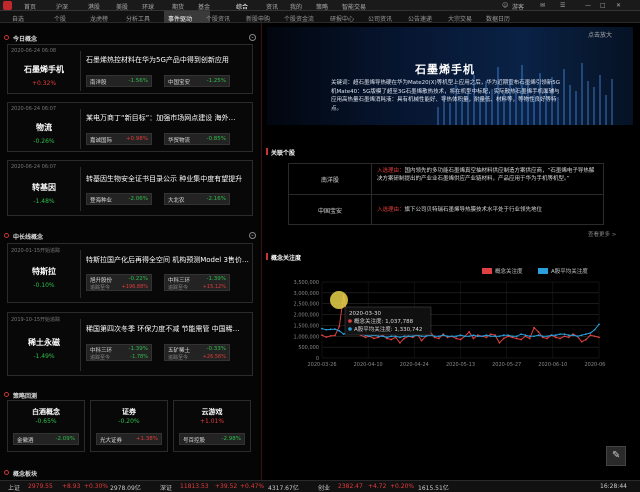  I want to click on menu-icon: ☰, so click(562, 5).